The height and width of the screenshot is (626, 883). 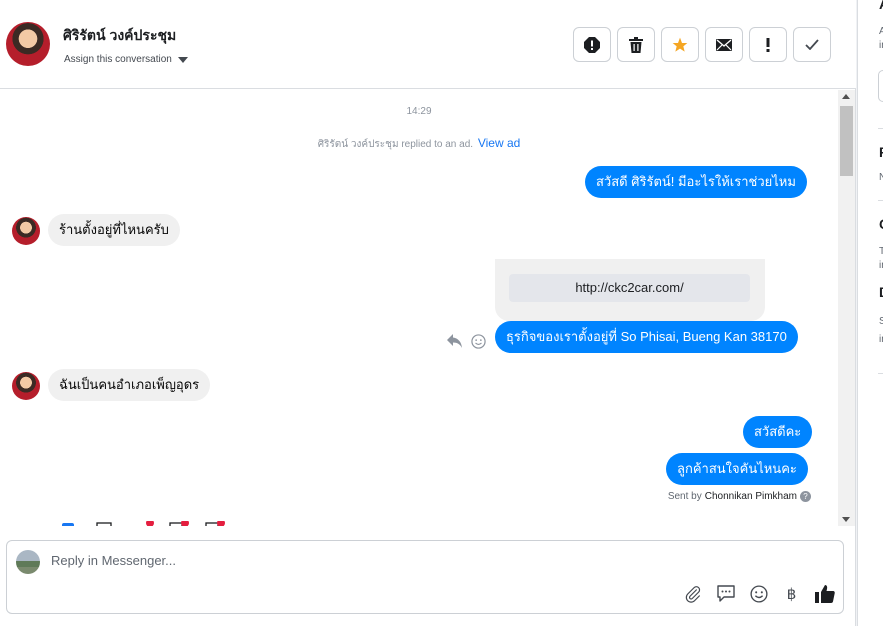 I want to click on report-spam-icon, so click(x=592, y=44).